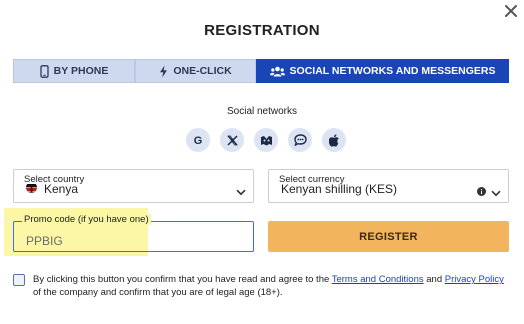 The width and height of the screenshot is (524, 324). What do you see at coordinates (392, 71) in the screenshot?
I see `tab-label: SOCIAL NETWORKS AND MESSENGERS` at bounding box center [392, 71].